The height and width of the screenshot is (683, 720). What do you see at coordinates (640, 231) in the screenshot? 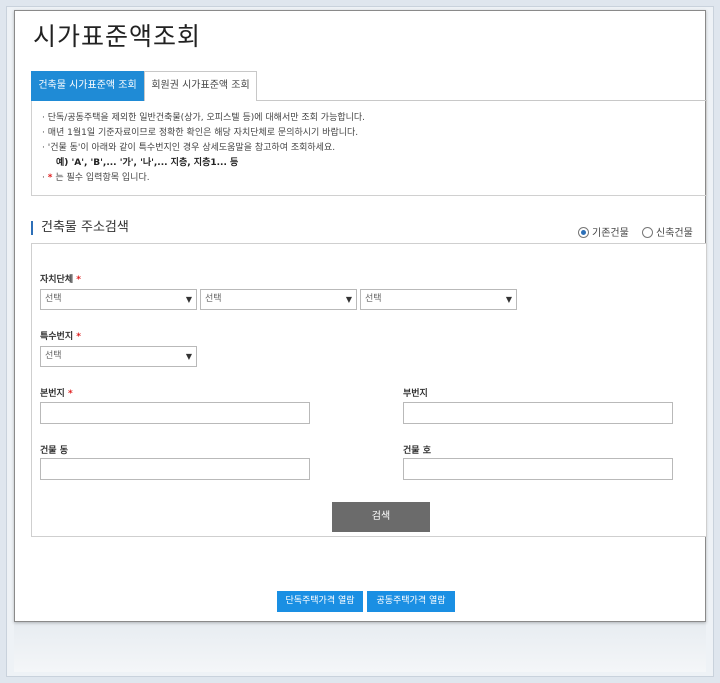
I see `building-type-radio-group: 기존건물 신축건물` at bounding box center [640, 231].